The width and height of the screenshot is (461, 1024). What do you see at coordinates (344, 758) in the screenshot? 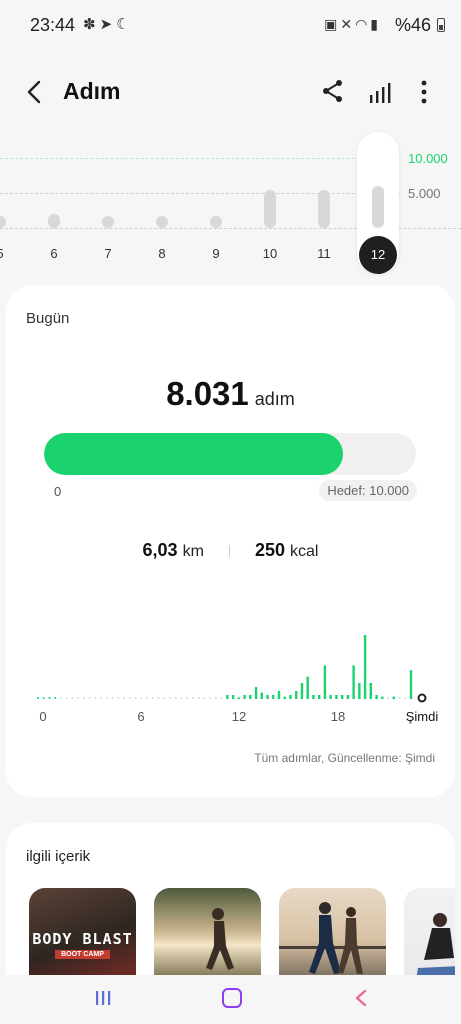
I see `update-note: Tüm adımlar, Güncellenme: Şimdi` at bounding box center [344, 758].